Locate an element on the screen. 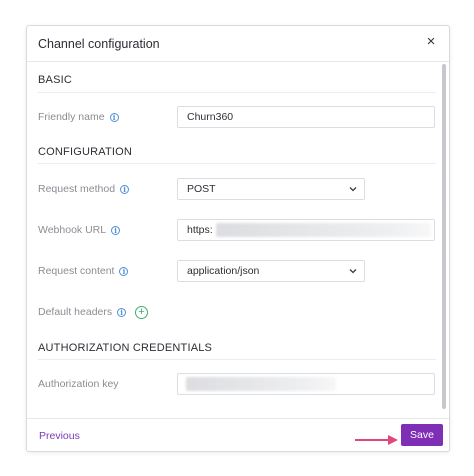  section-basic-title: BASIC is located at coordinates (55, 80).